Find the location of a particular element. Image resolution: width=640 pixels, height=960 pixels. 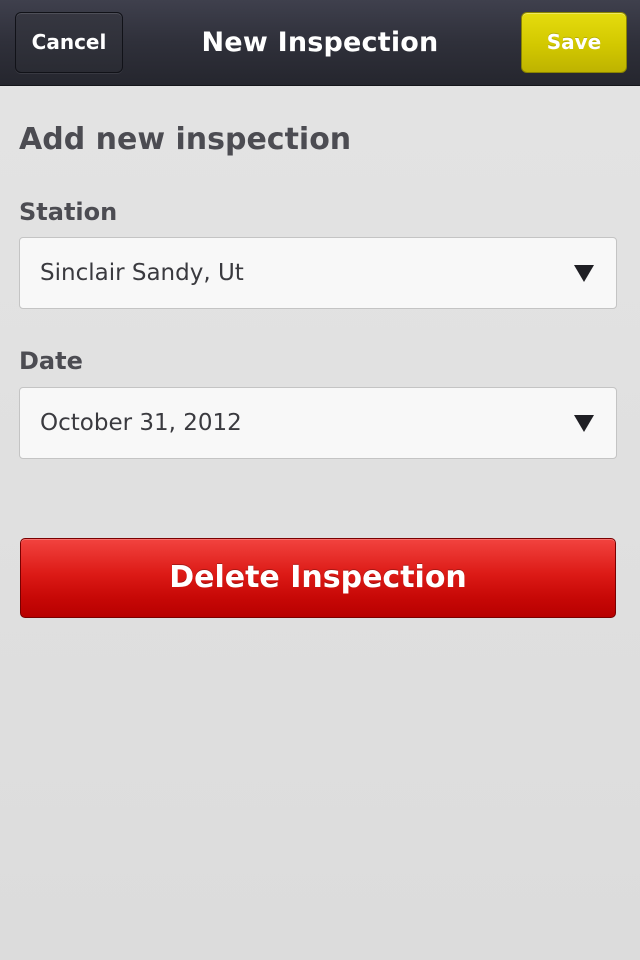

date-select: October 31, 2012 is located at coordinates (318, 423).